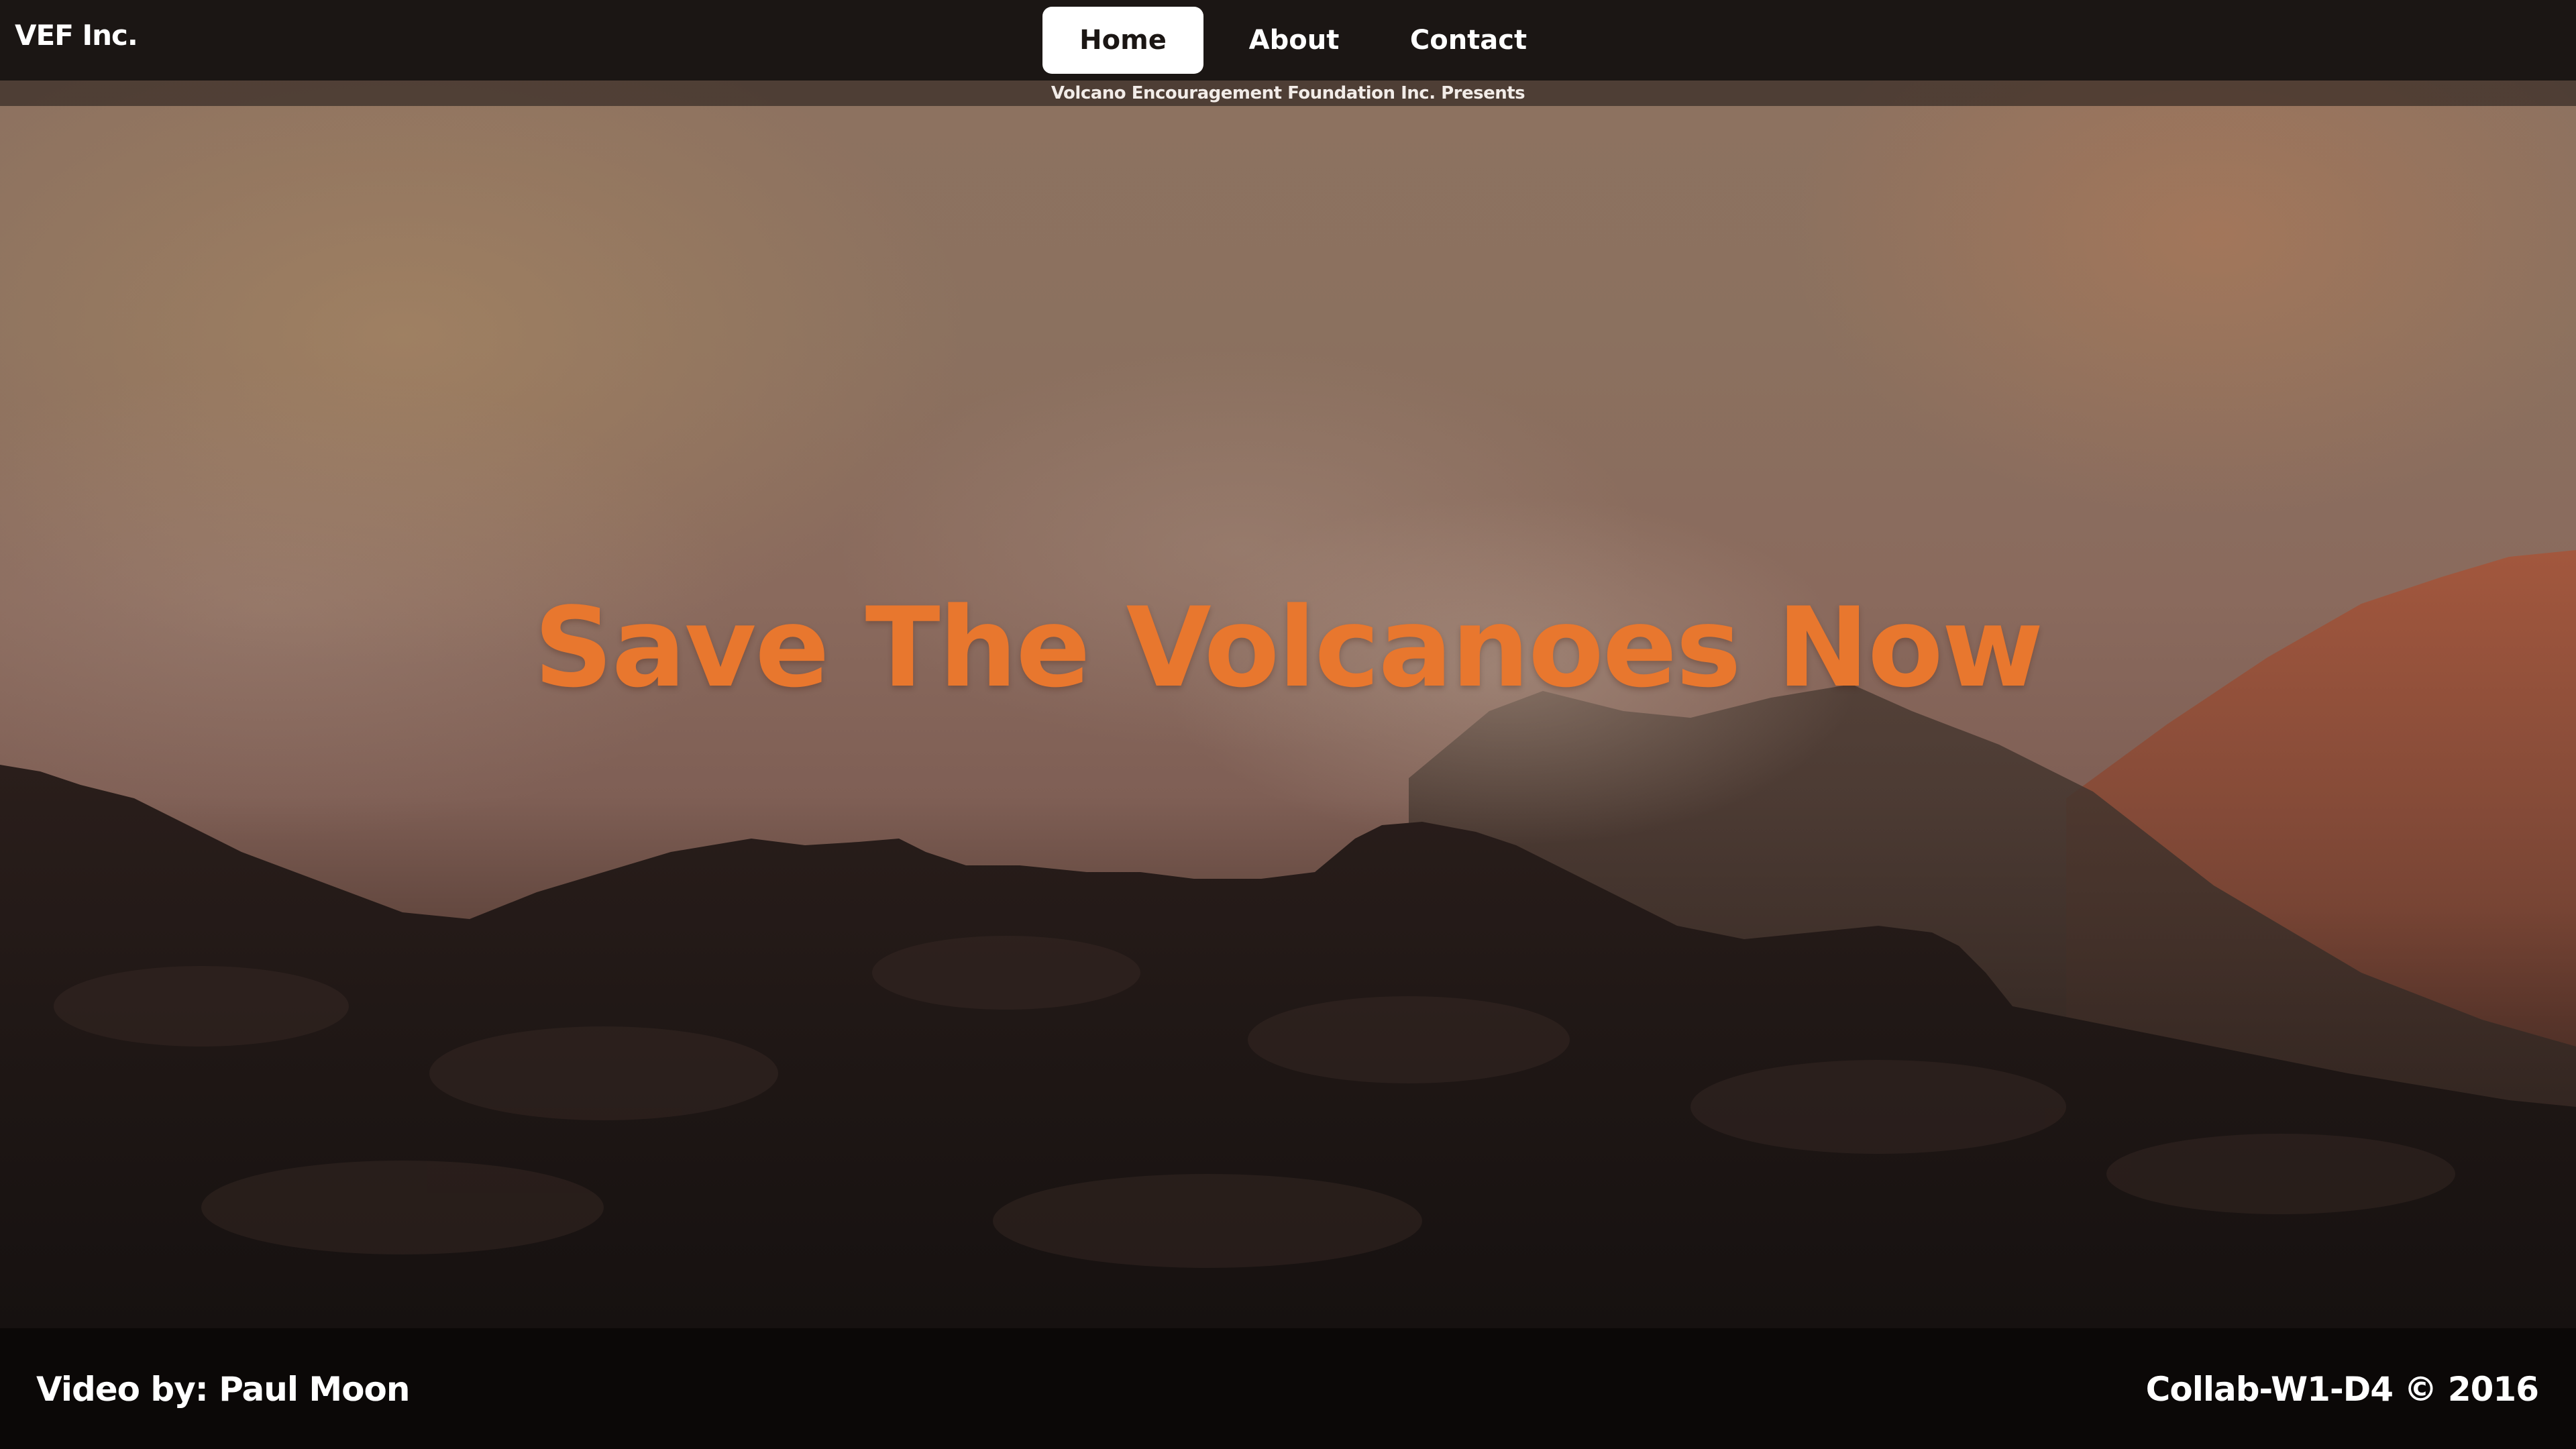 The image size is (2576, 1449). I want to click on video-credit: Video by: Paul Moon, so click(223, 1389).